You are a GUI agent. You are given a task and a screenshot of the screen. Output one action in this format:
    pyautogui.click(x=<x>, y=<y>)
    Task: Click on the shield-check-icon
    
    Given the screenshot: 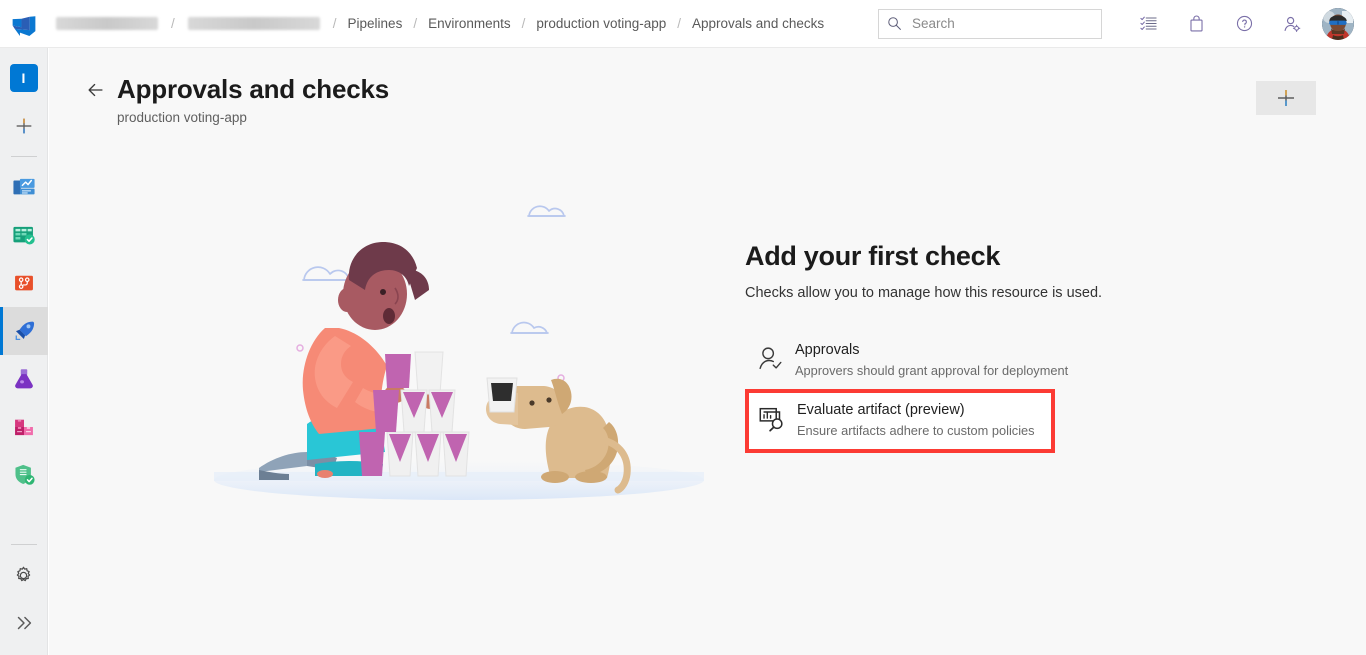 What is the action you would take?
    pyautogui.click(x=24, y=474)
    